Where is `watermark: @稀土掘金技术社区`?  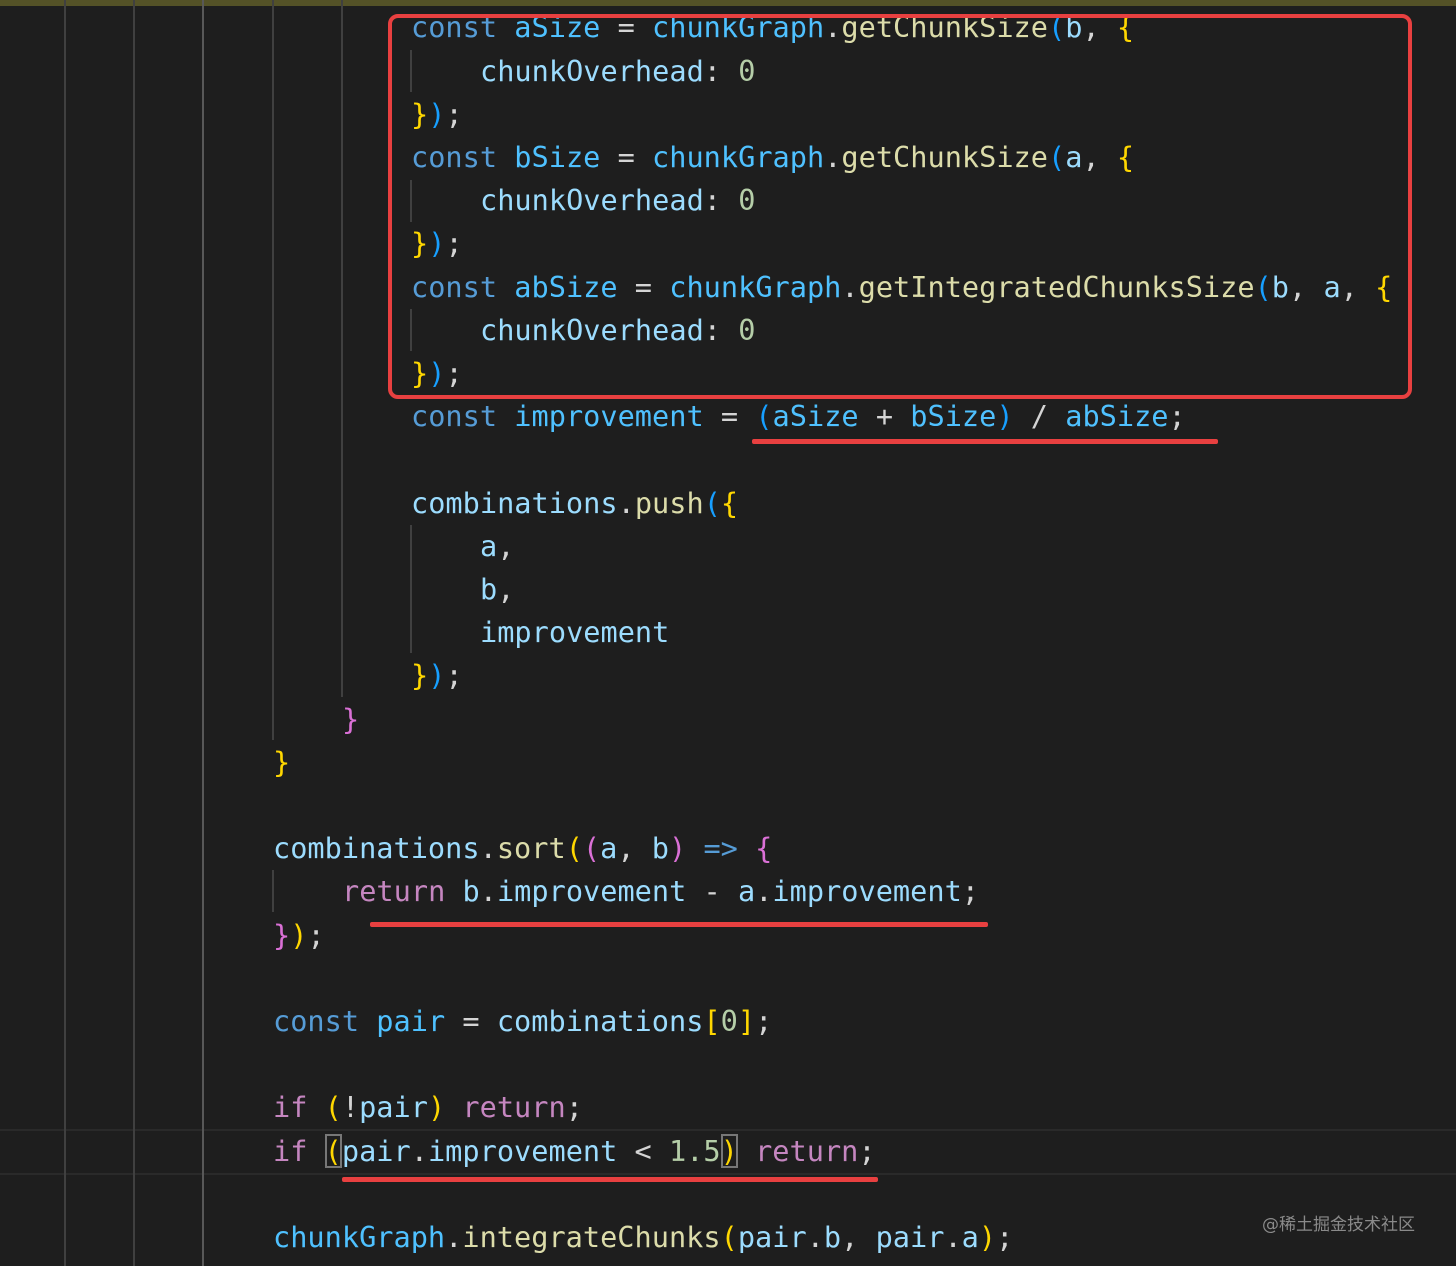 watermark: @稀土掘金技术社区 is located at coordinates (1338, 1225).